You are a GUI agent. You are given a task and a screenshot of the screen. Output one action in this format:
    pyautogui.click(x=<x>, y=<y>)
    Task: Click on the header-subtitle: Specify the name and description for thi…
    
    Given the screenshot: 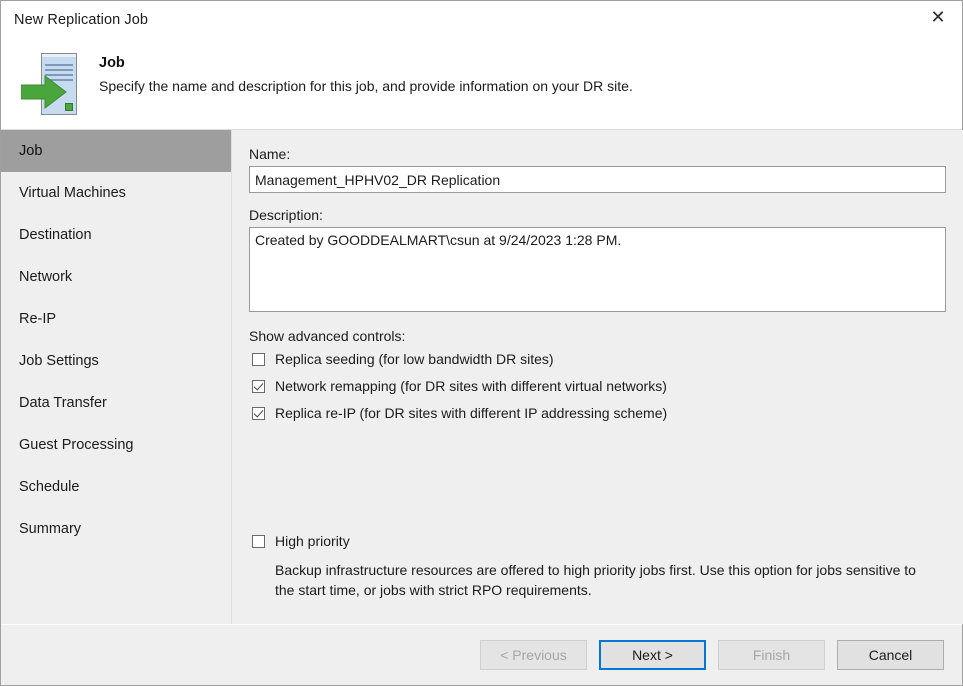 What is the action you would take?
    pyautogui.click(x=366, y=86)
    